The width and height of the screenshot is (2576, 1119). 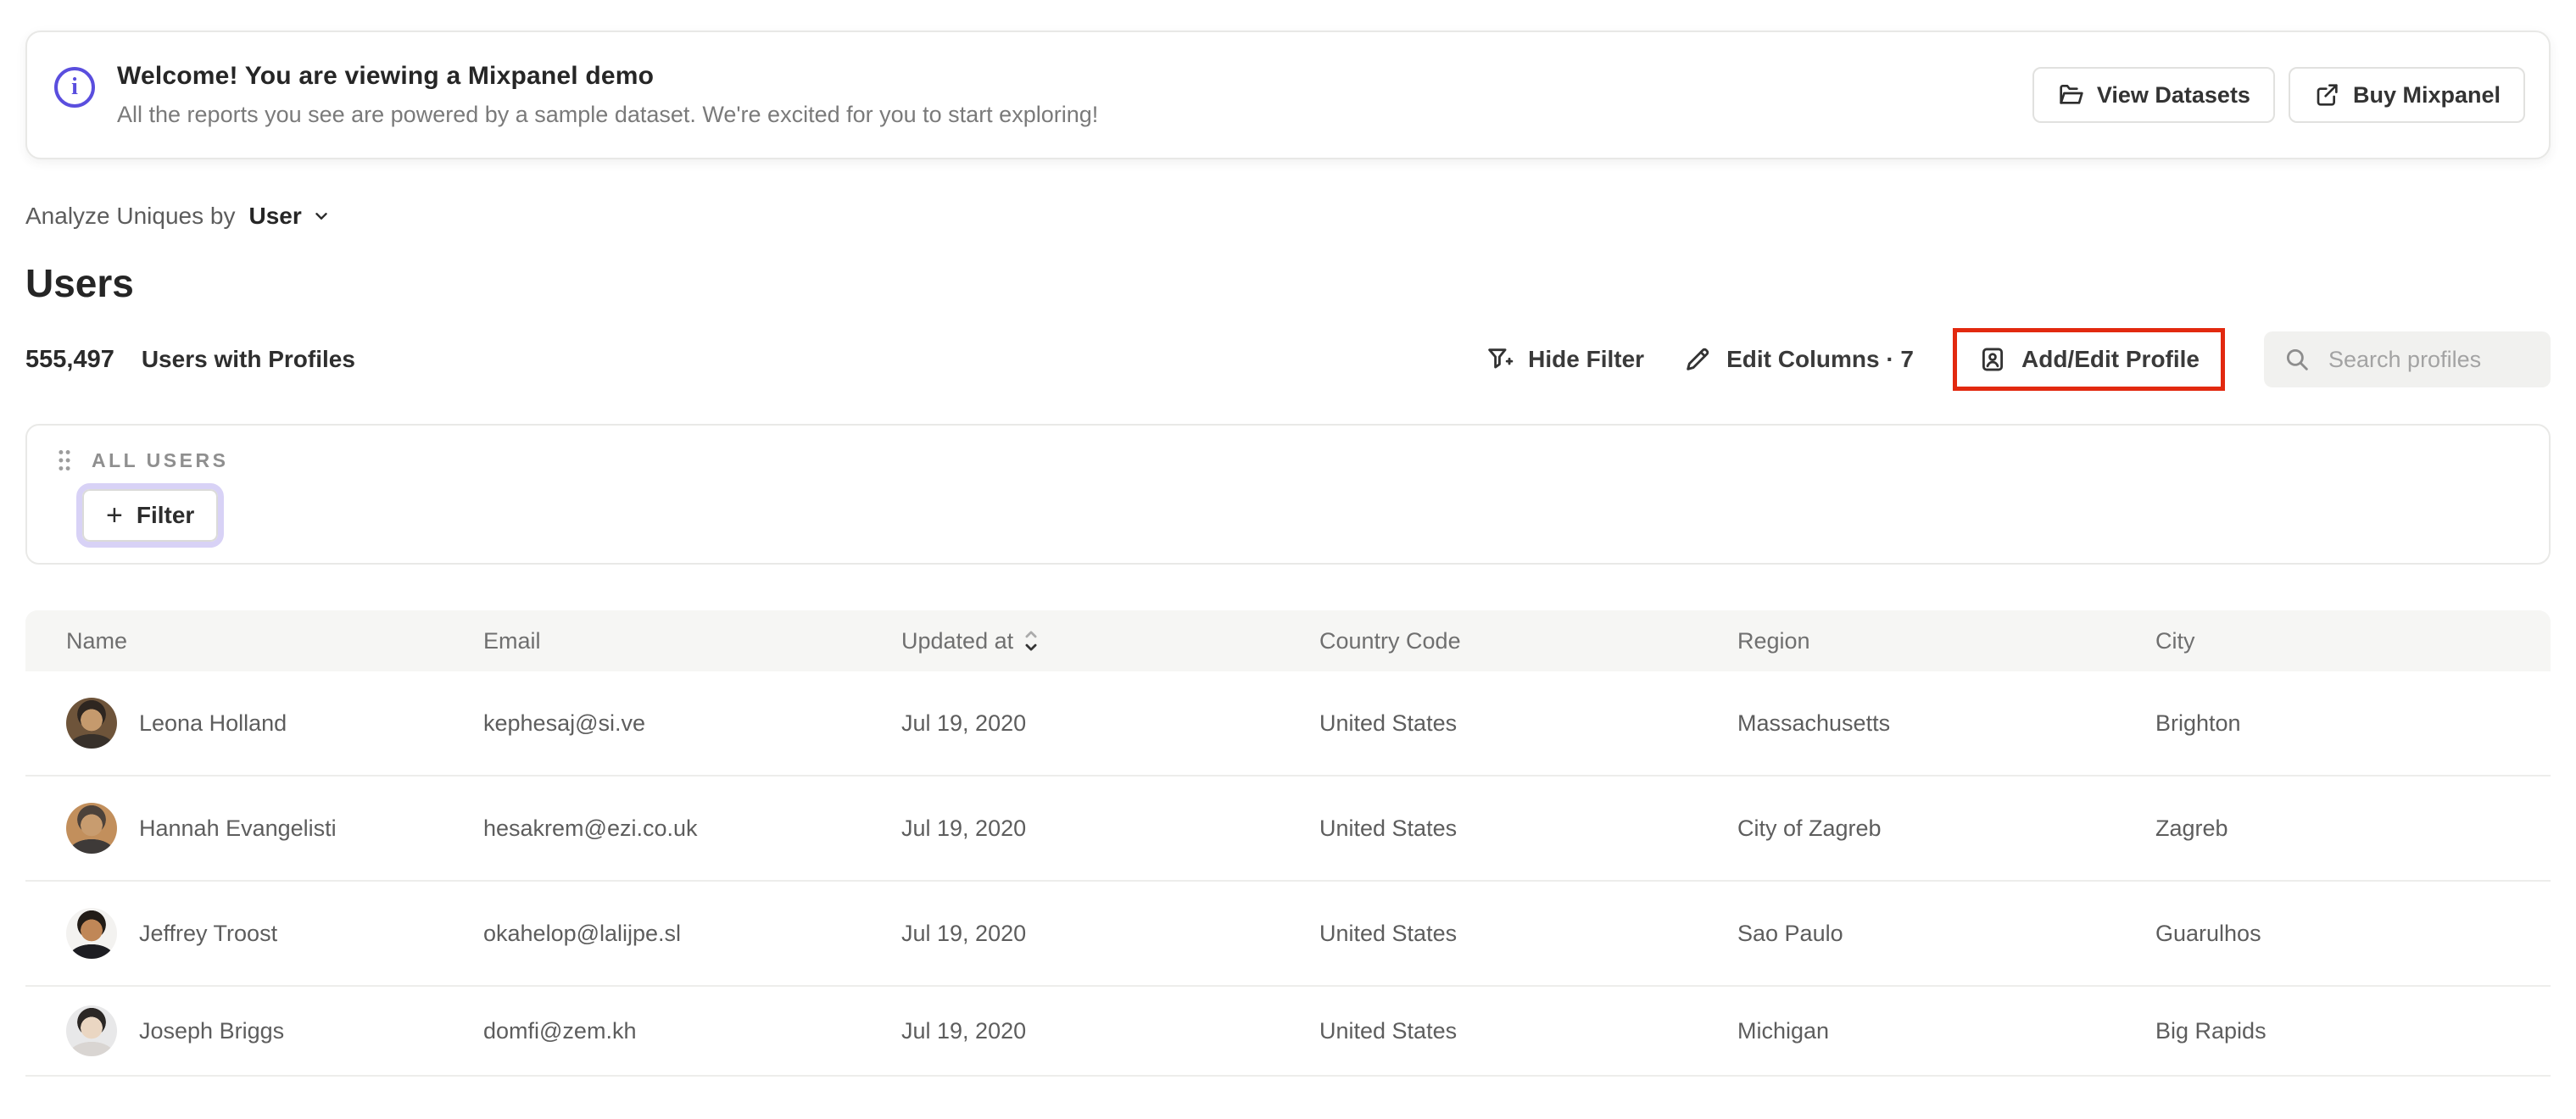 I want to click on region-cell: Massachusetts, so click(x=1814, y=723).